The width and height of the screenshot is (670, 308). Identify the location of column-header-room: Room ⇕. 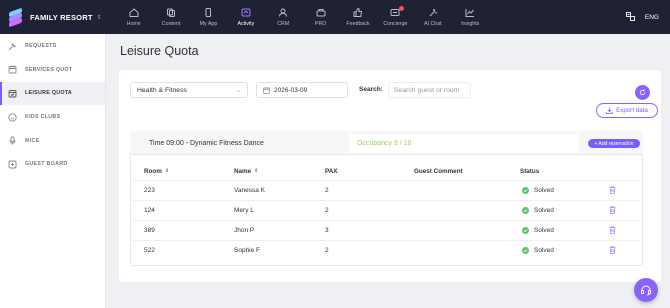
(156, 171).